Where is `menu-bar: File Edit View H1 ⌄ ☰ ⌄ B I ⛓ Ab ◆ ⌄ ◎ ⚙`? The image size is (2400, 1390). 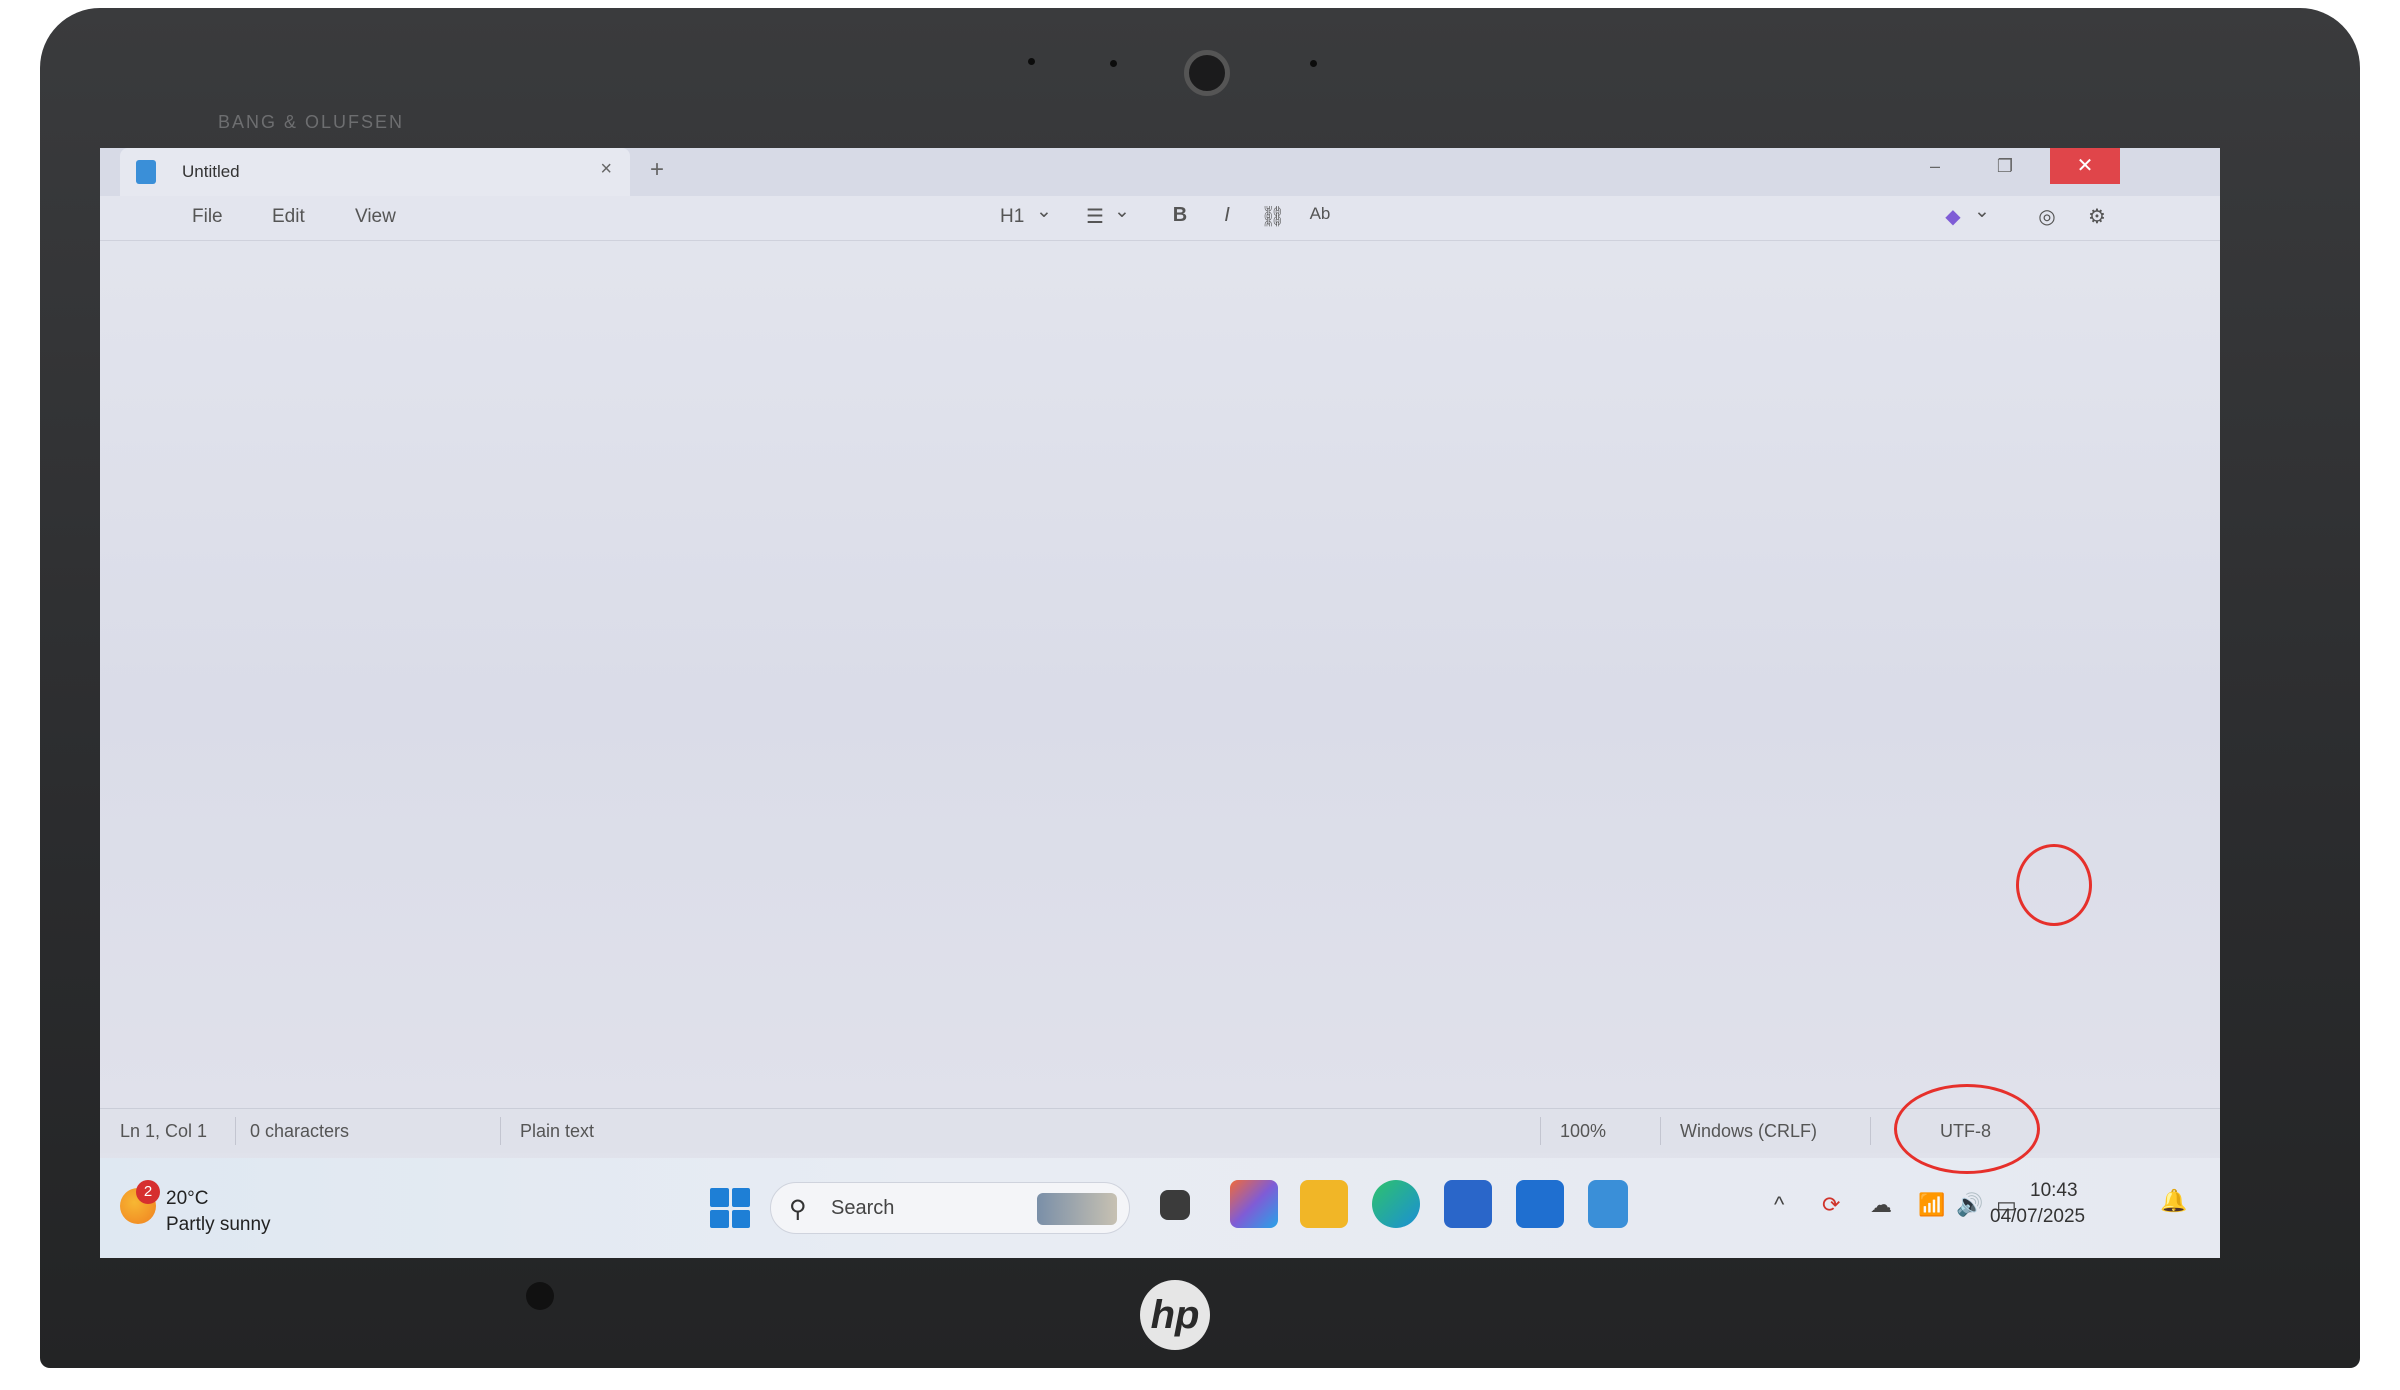 menu-bar: File Edit View H1 ⌄ ☰ ⌄ B I ⛓ Ab ◆ ⌄ ◎ ⚙ is located at coordinates (1160, 218).